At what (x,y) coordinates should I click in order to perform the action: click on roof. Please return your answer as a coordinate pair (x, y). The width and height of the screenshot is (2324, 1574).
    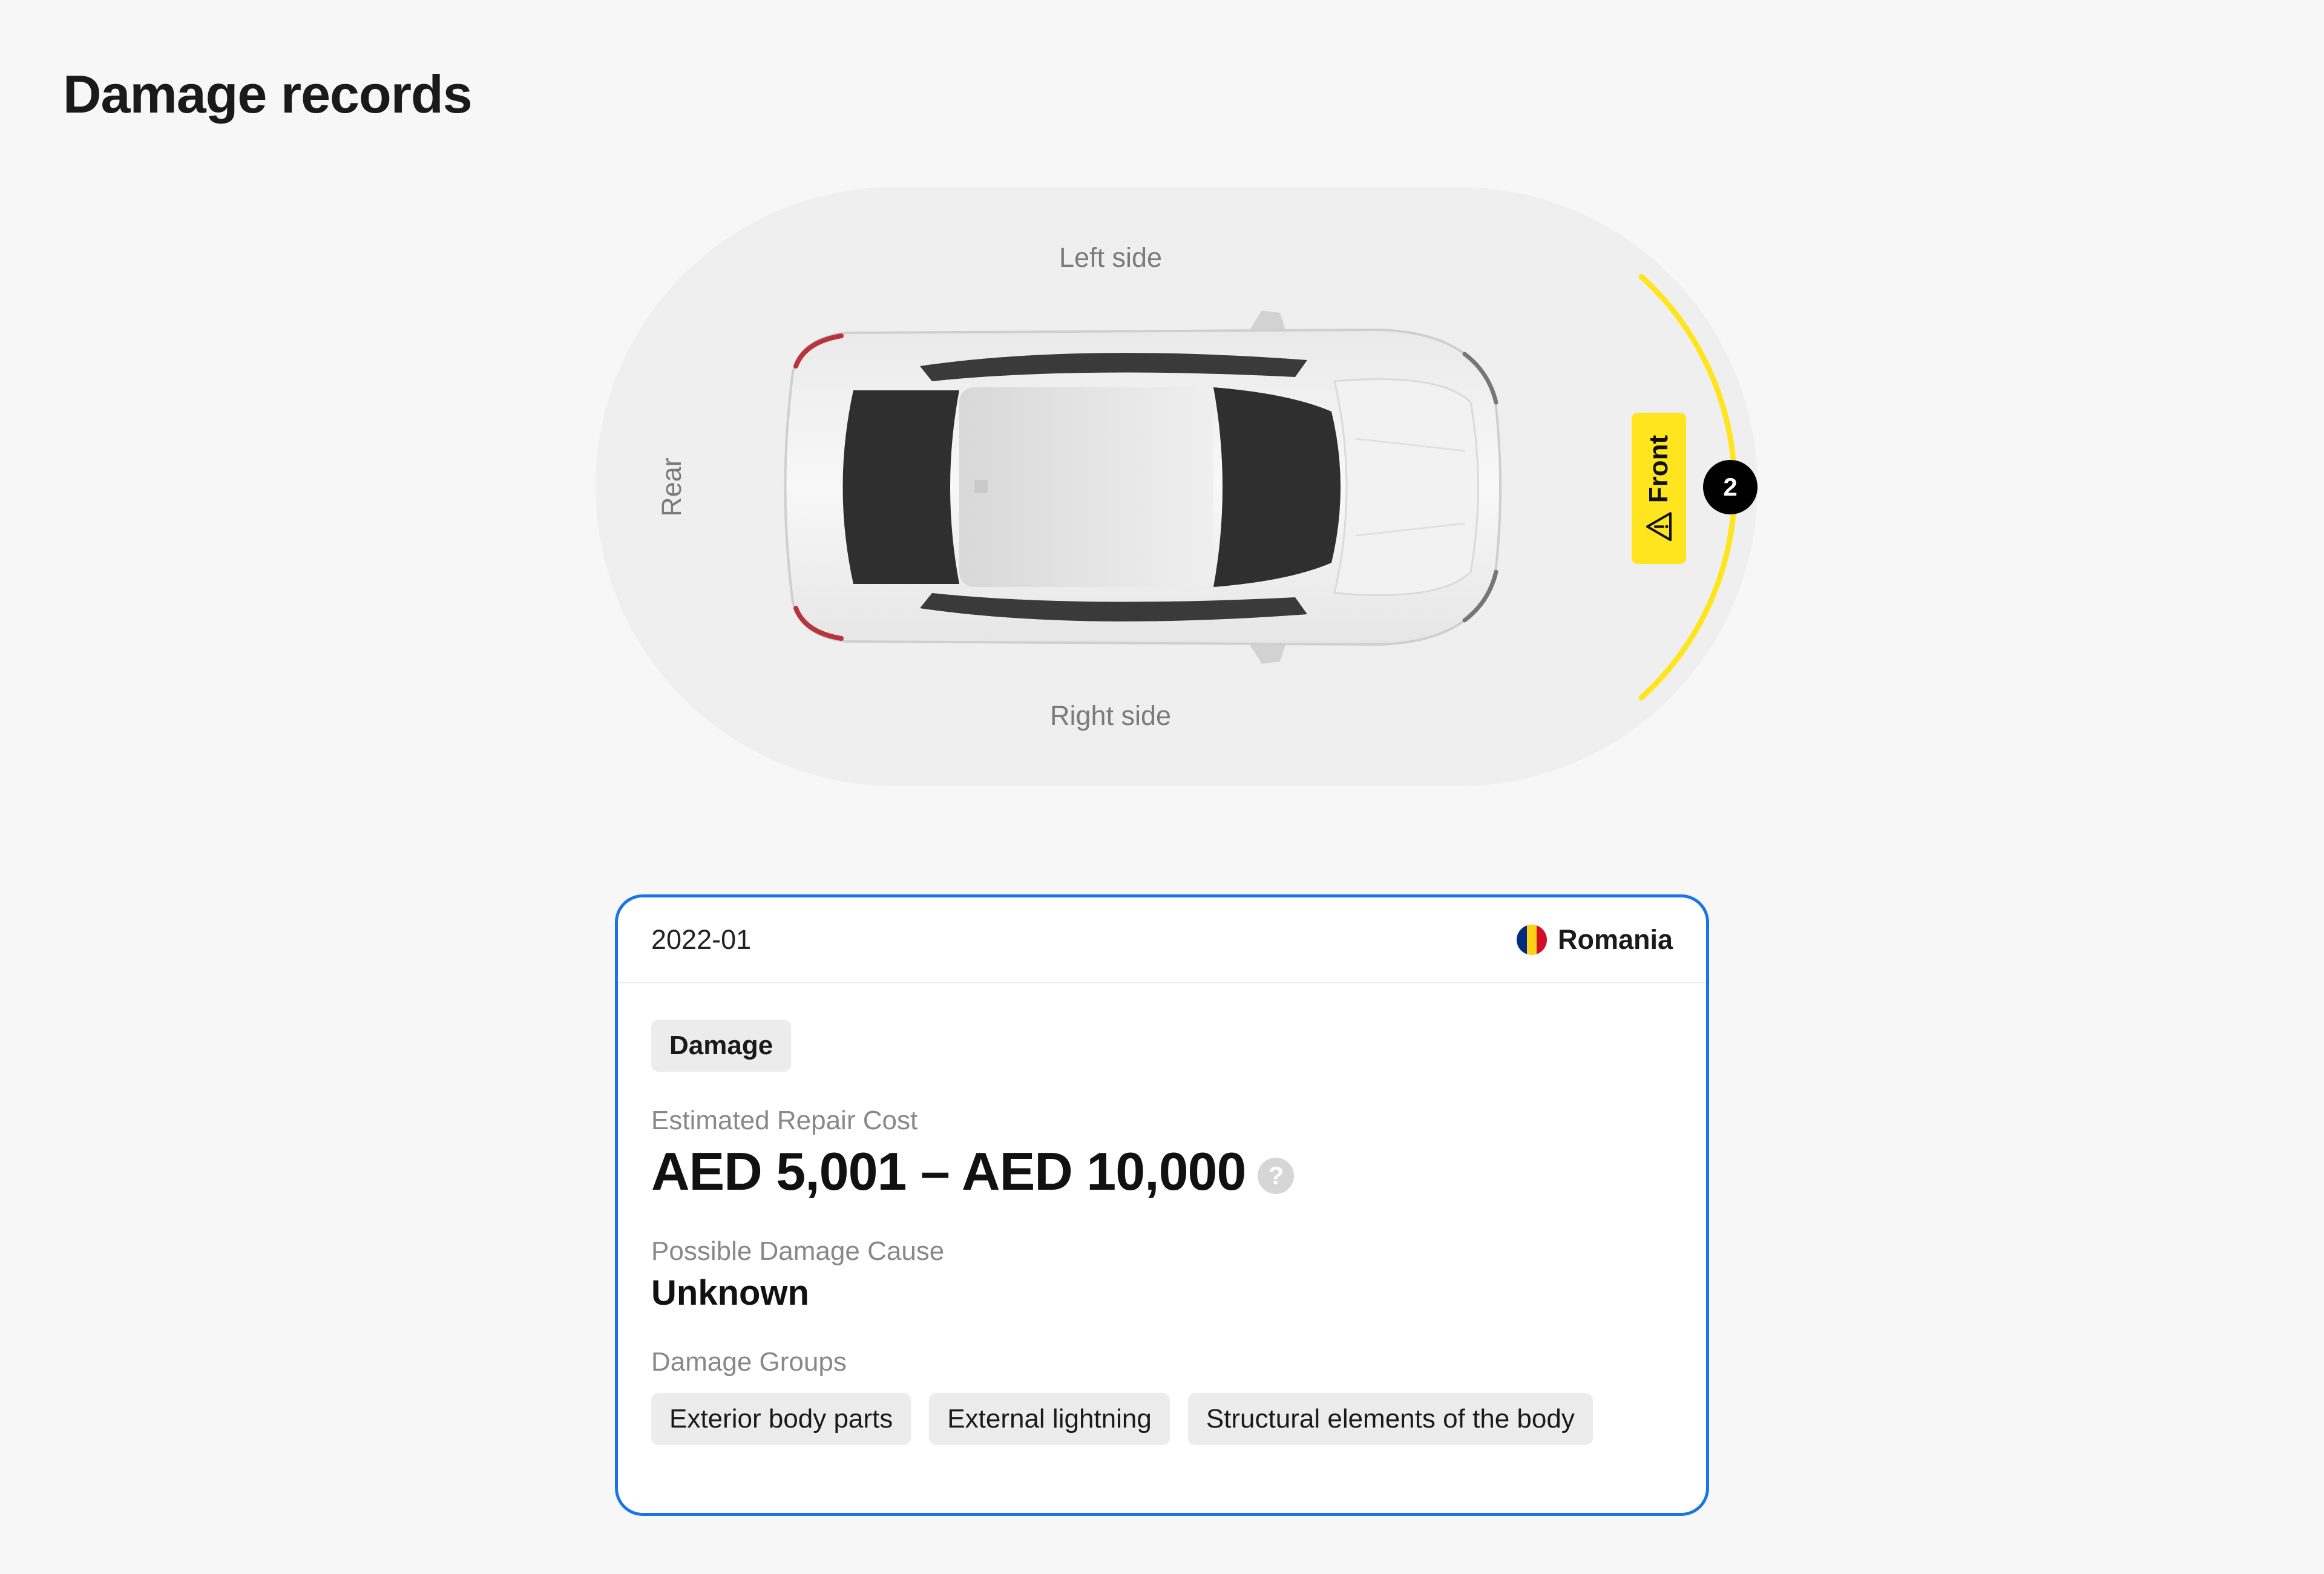
    Looking at the image, I should click on (1086, 487).